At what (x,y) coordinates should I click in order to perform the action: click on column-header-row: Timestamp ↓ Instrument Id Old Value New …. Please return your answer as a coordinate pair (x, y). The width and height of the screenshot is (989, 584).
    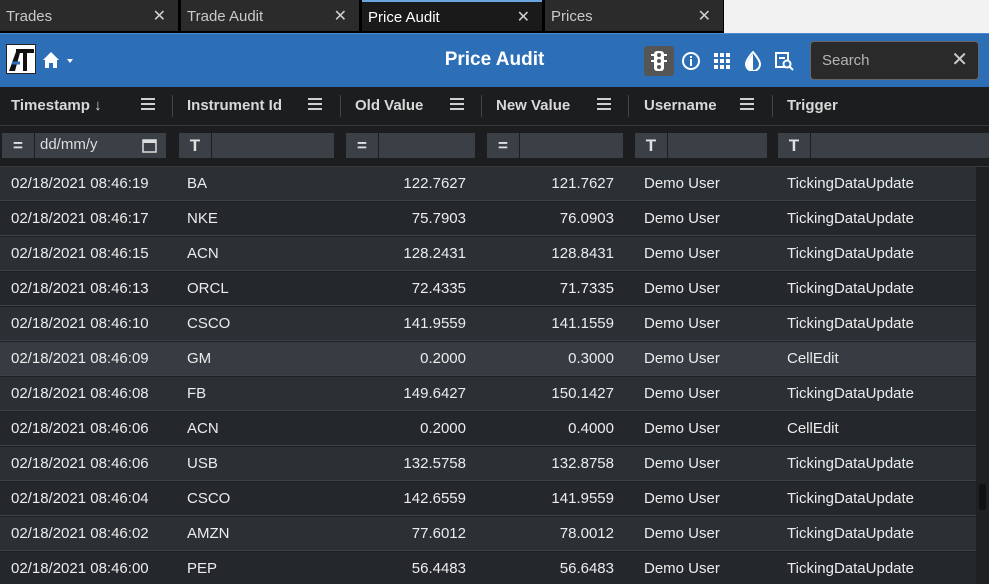
    Looking at the image, I should click on (494, 106).